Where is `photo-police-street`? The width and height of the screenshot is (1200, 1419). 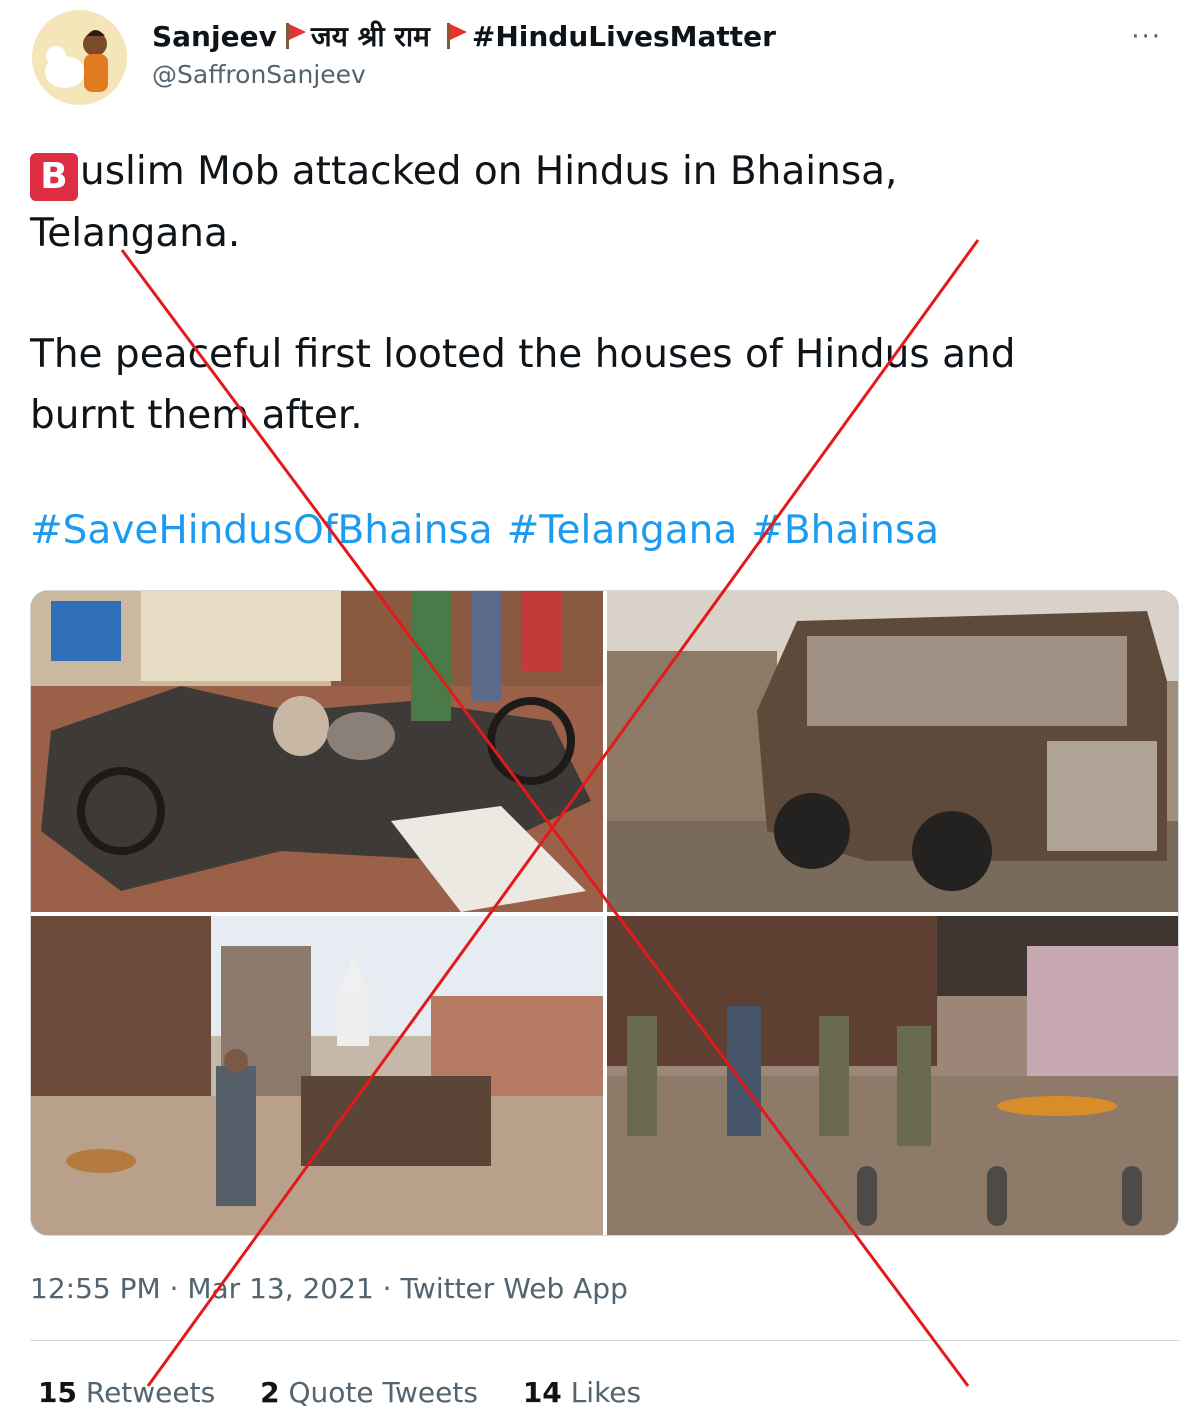
photo-police-street is located at coordinates (892, 1075).